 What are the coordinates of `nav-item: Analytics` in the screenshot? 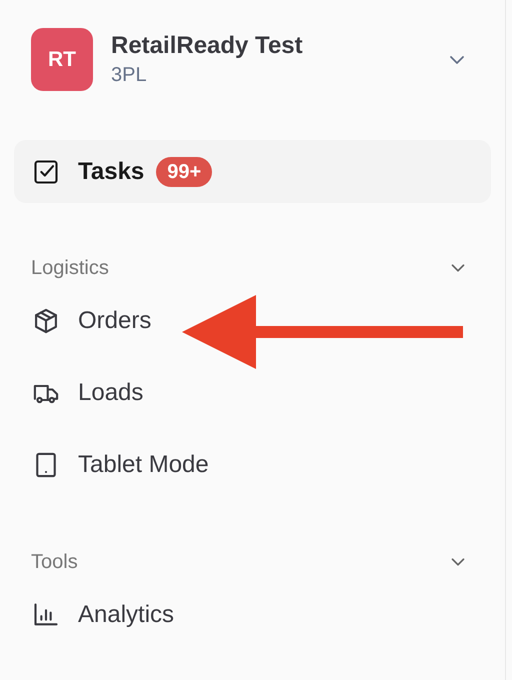 It's located at (252, 614).